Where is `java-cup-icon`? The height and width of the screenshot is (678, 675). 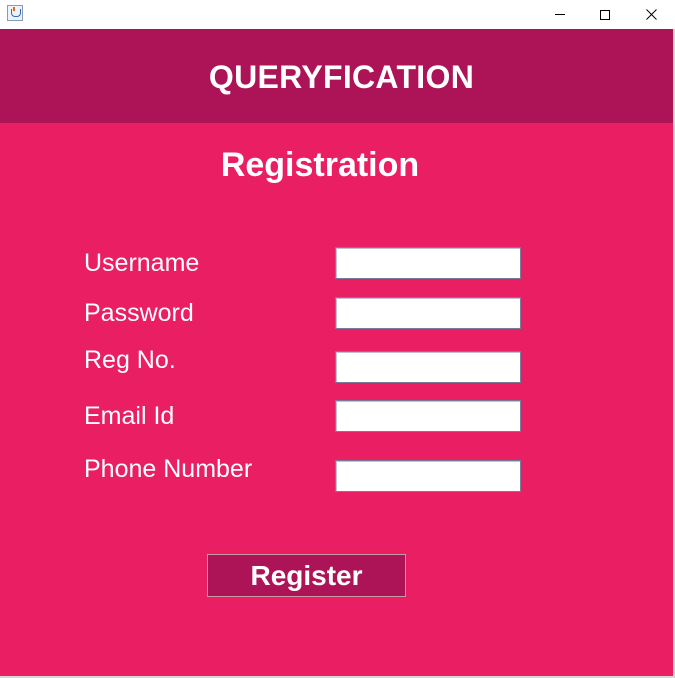
java-cup-icon is located at coordinates (15, 13).